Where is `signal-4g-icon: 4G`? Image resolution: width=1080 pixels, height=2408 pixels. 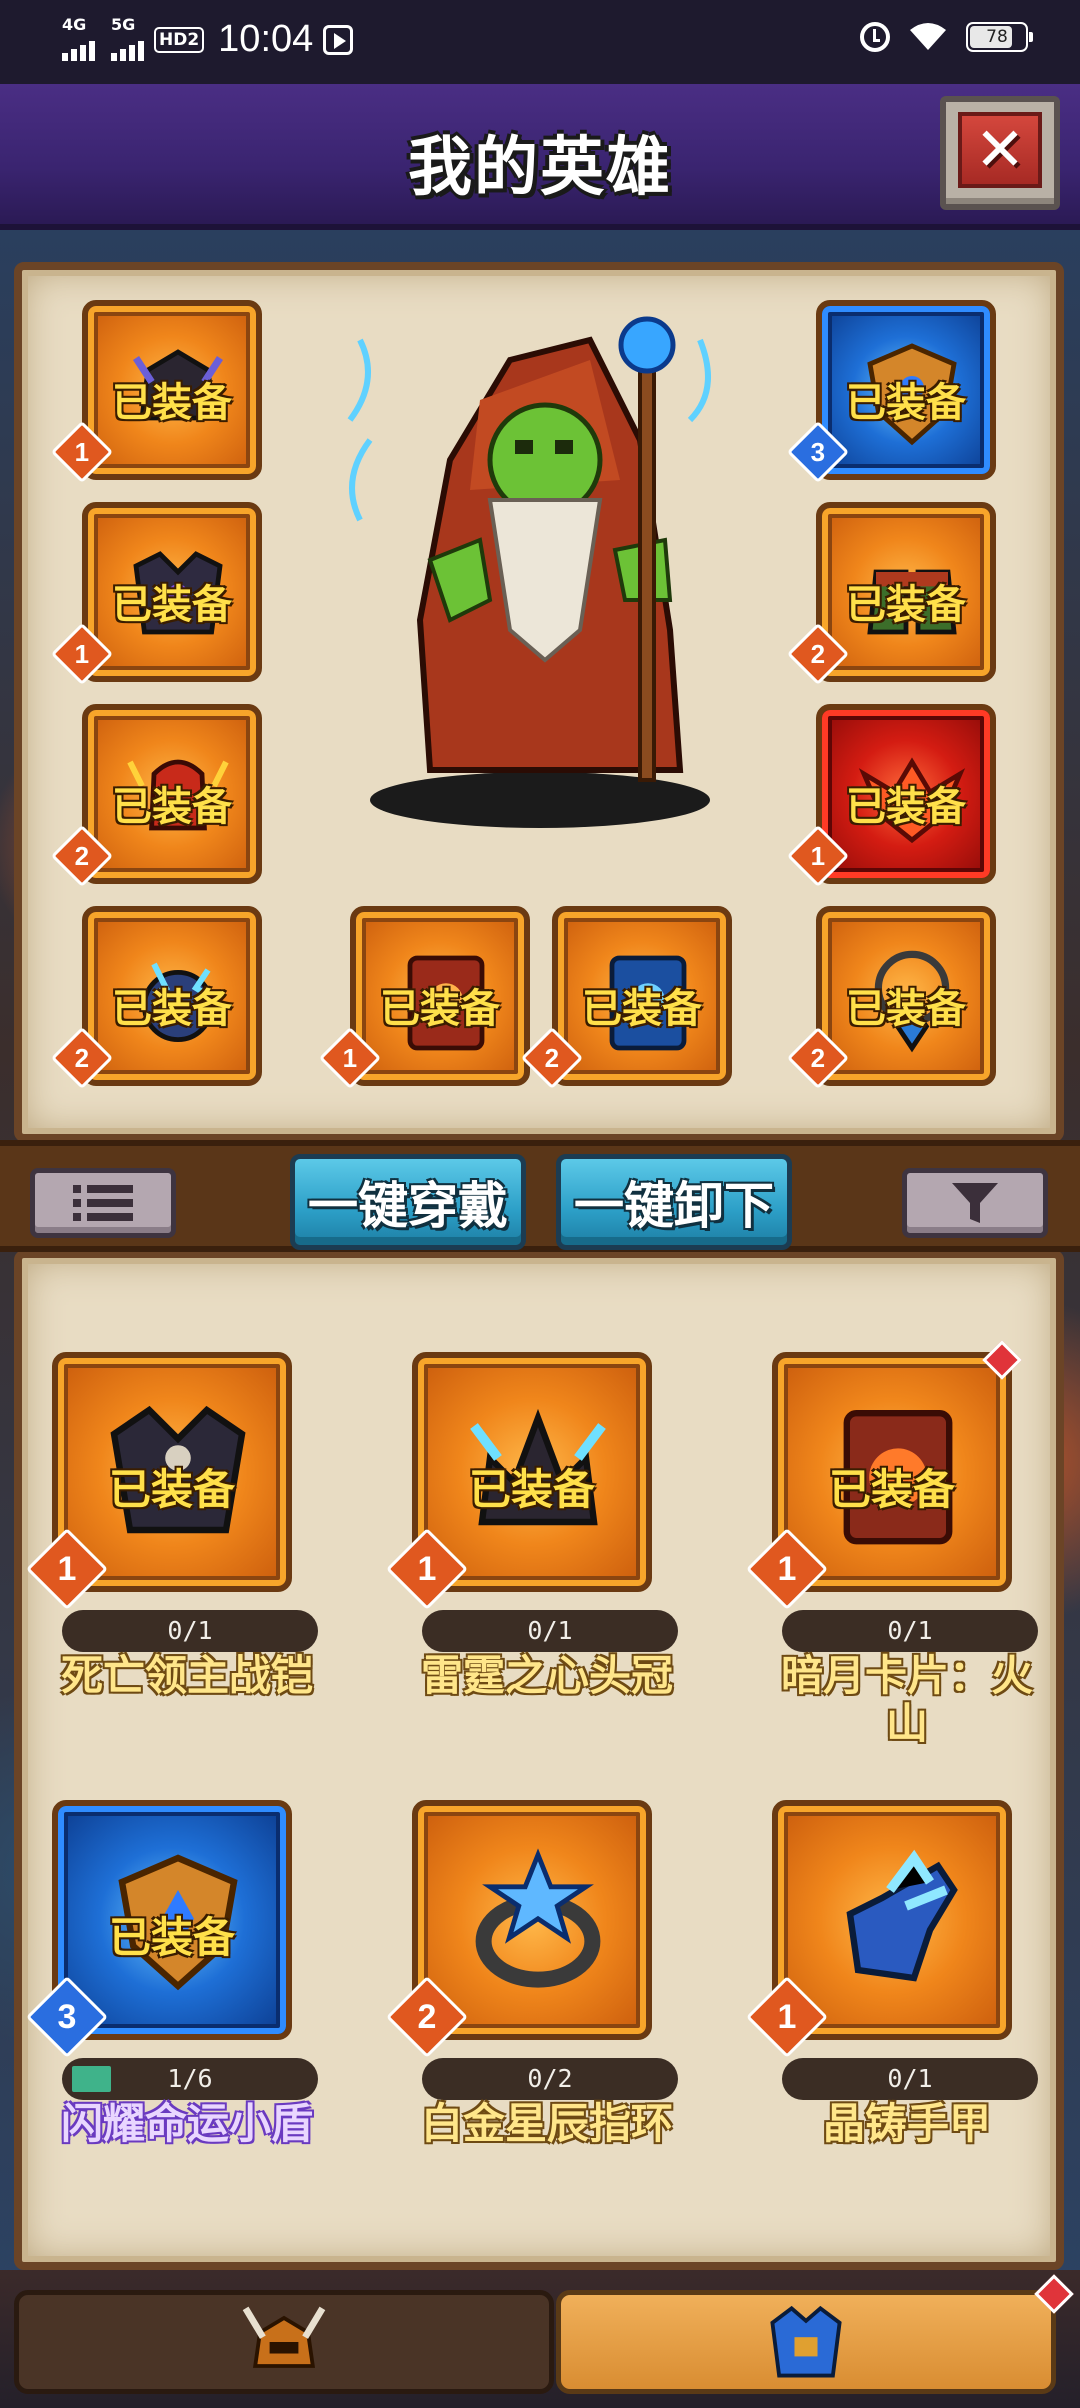
signal-4g-icon: 4G is located at coordinates (78, 38).